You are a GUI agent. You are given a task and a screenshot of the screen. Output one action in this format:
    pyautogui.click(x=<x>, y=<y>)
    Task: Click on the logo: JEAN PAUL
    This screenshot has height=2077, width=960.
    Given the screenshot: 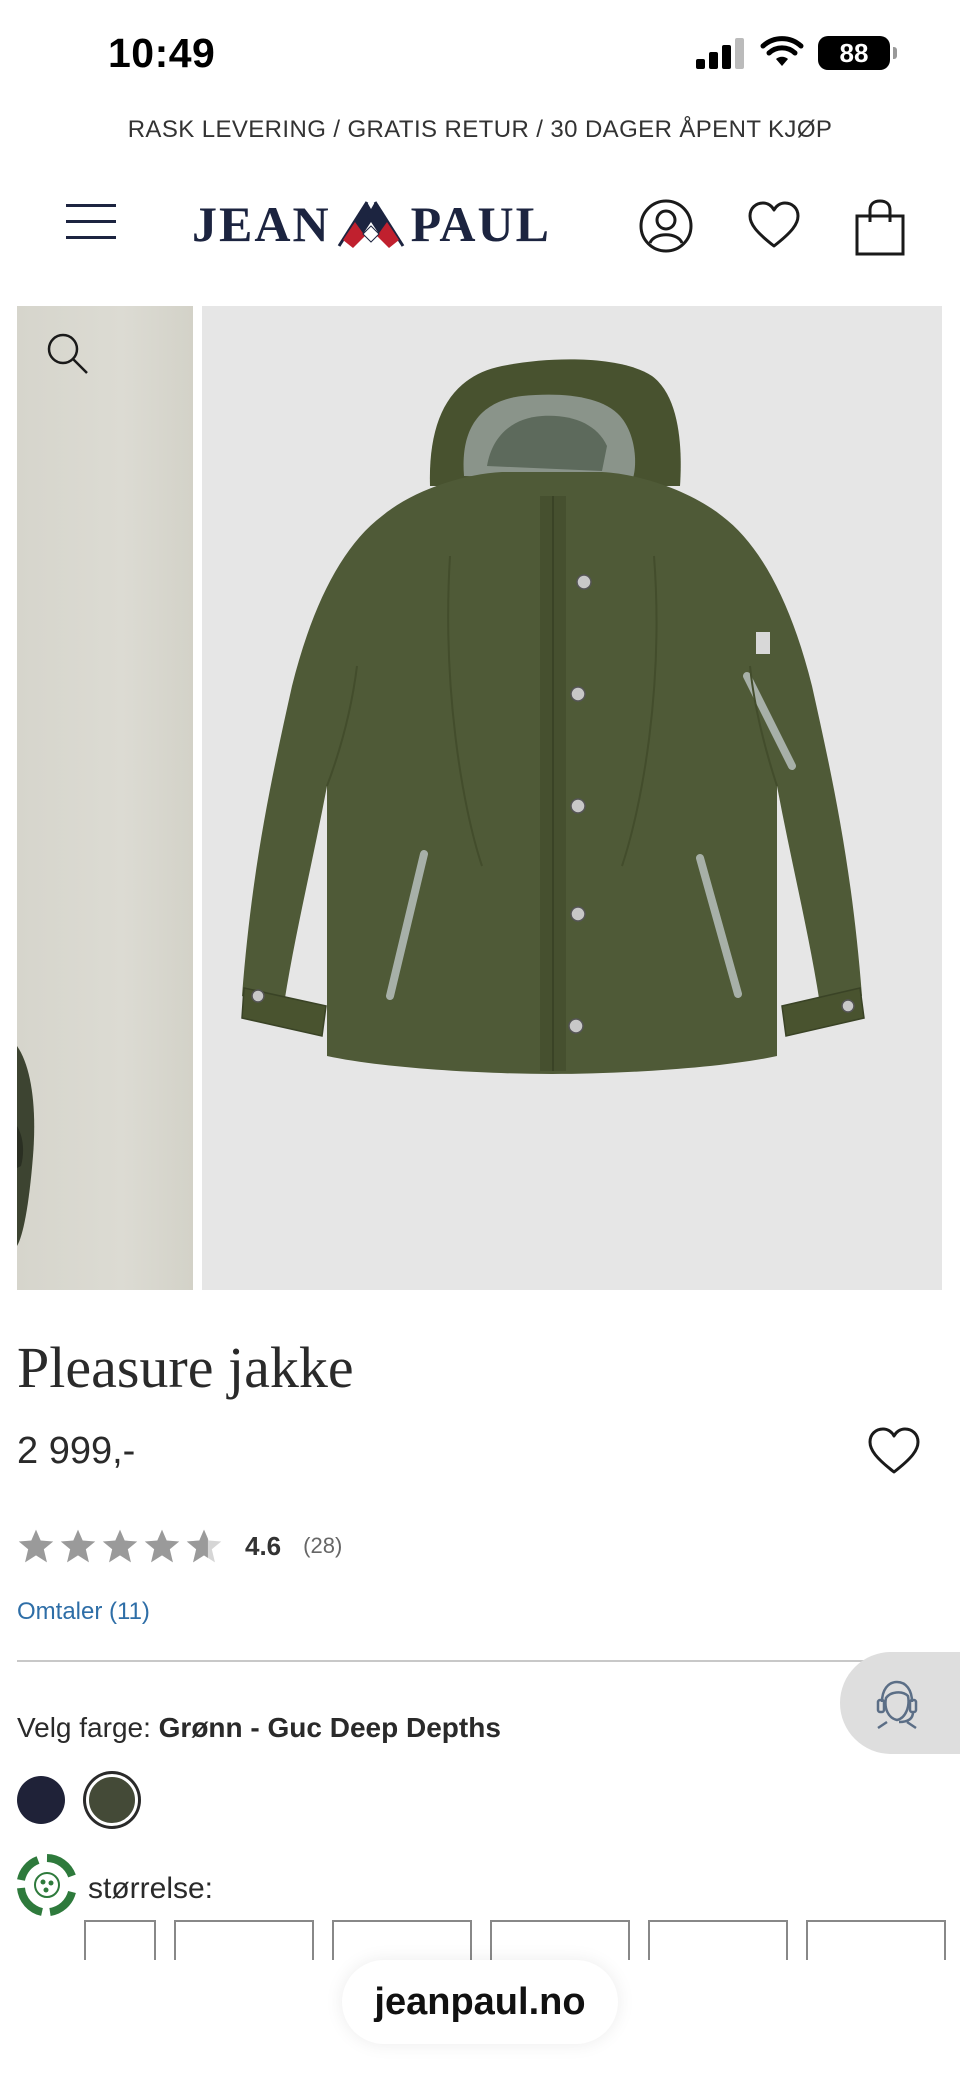 What is the action you would take?
    pyautogui.click(x=371, y=224)
    